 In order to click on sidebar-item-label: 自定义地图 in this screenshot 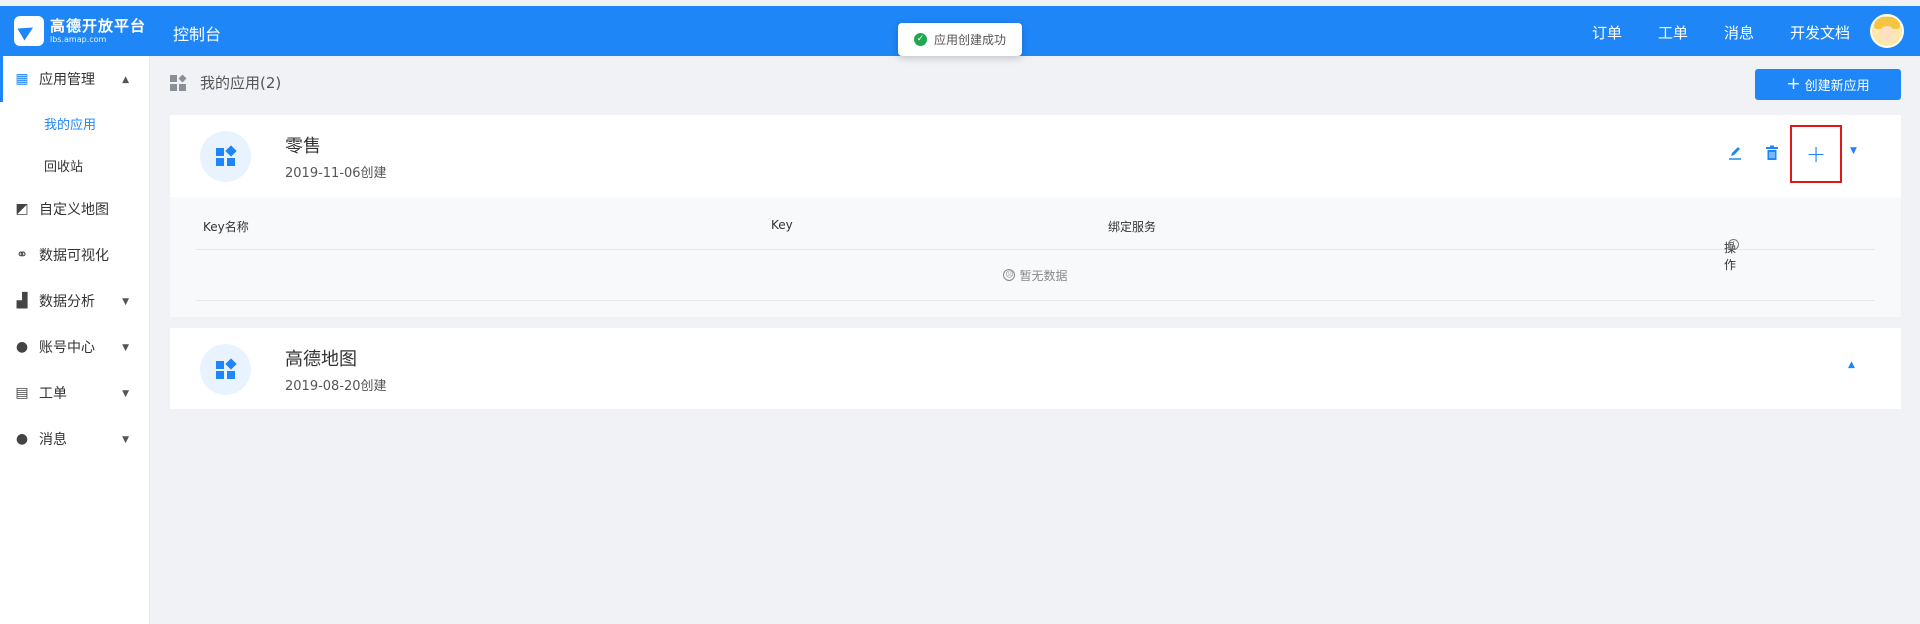, I will do `click(74, 210)`.